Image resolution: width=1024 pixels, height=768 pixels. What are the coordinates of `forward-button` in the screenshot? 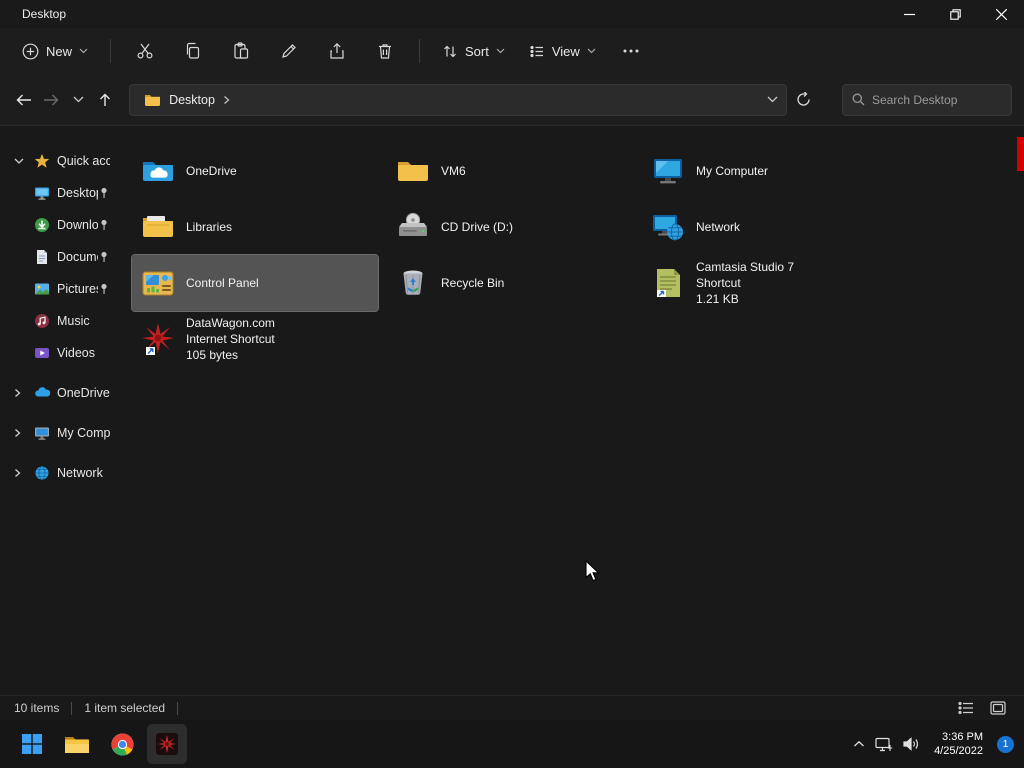 It's located at (50, 100).